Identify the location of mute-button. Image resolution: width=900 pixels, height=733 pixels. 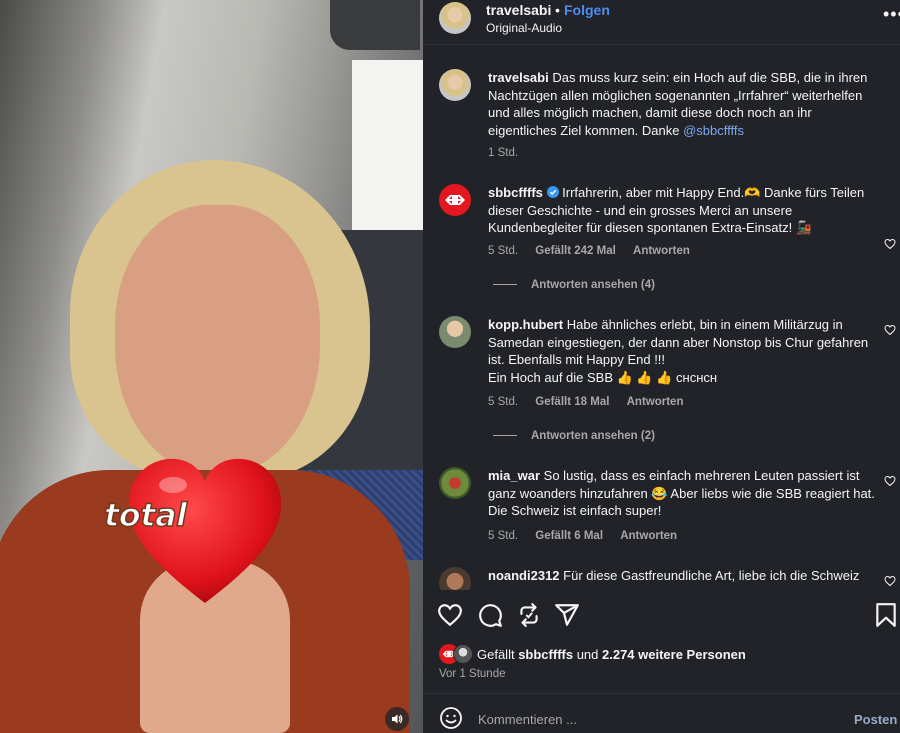
(397, 719).